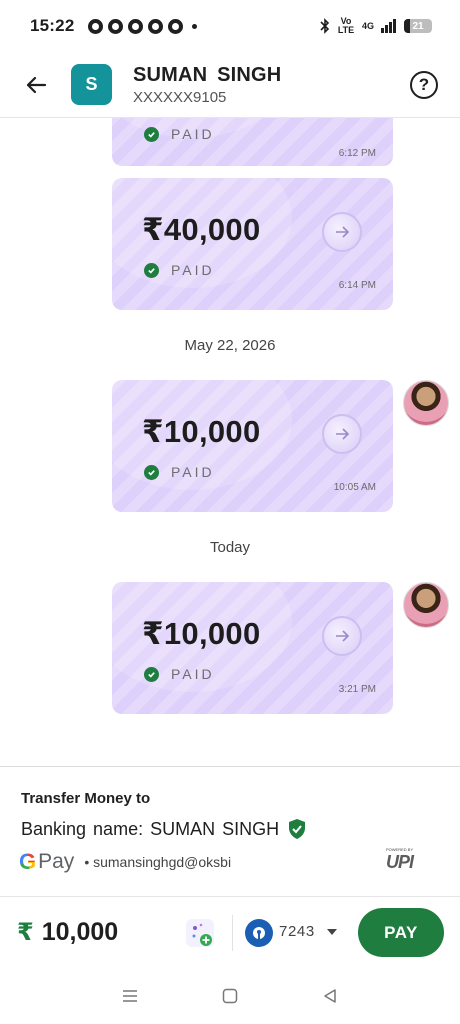 Image resolution: width=460 pixels, height=1024 pixels. Describe the element at coordinates (357, 285) in the screenshot. I see `payment-time: 6:14 PM` at that location.